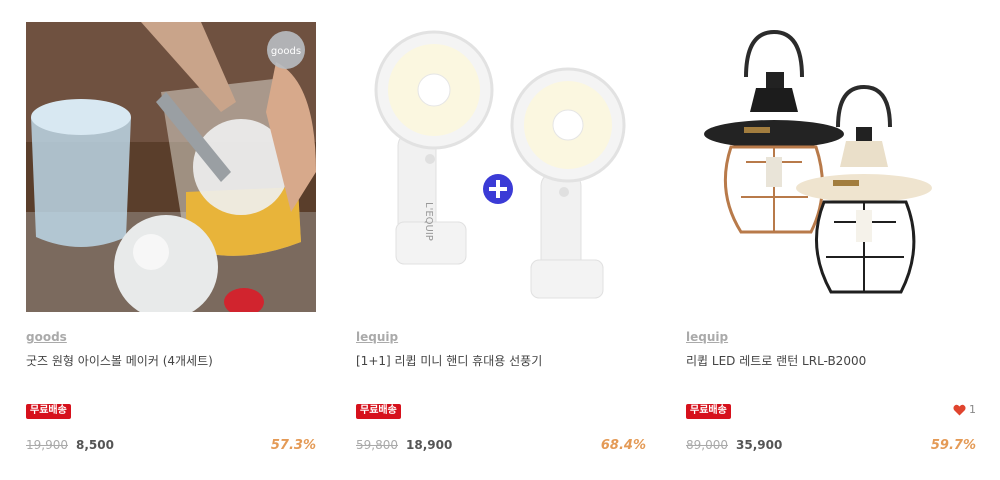 Image resolution: width=1000 pixels, height=480 pixels. What do you see at coordinates (707, 445) in the screenshot?
I see `original-price: 89,000` at bounding box center [707, 445].